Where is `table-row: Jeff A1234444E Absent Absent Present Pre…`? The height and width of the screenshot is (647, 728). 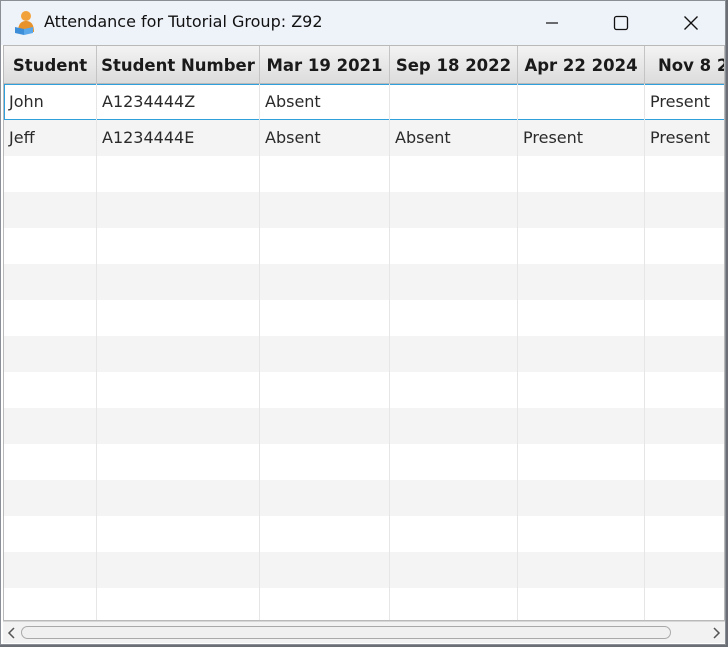 table-row: Jeff A1234444E Absent Absent Present Pre… is located at coordinates (364, 138).